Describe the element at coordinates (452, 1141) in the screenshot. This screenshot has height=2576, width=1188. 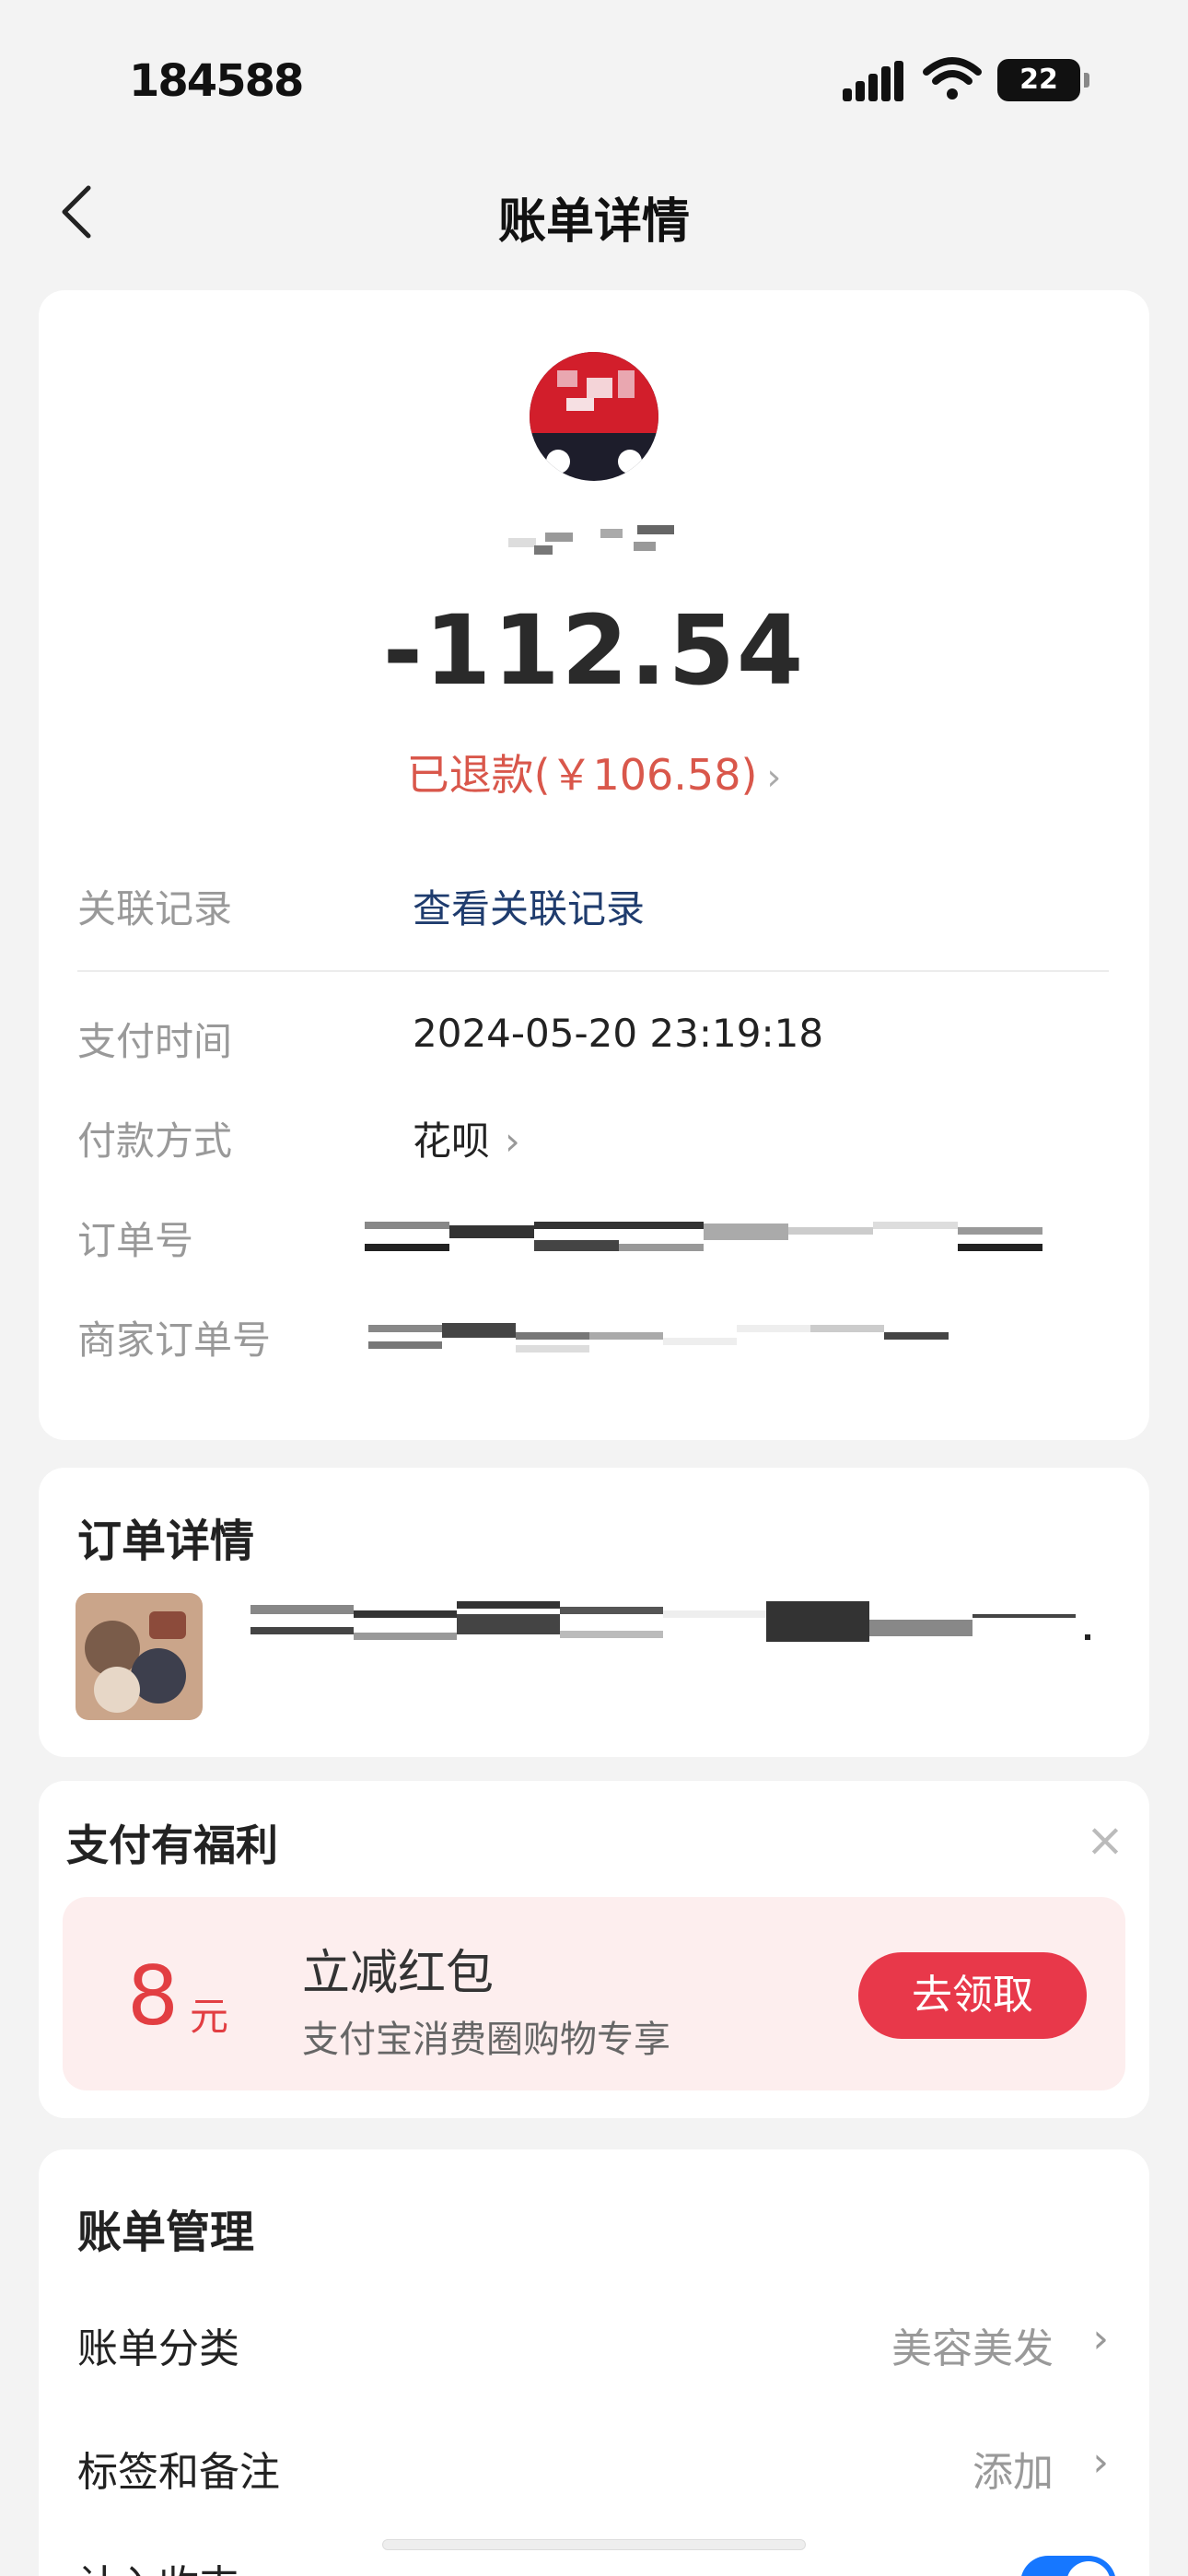
I see `pay-method-value: 花呗` at that location.